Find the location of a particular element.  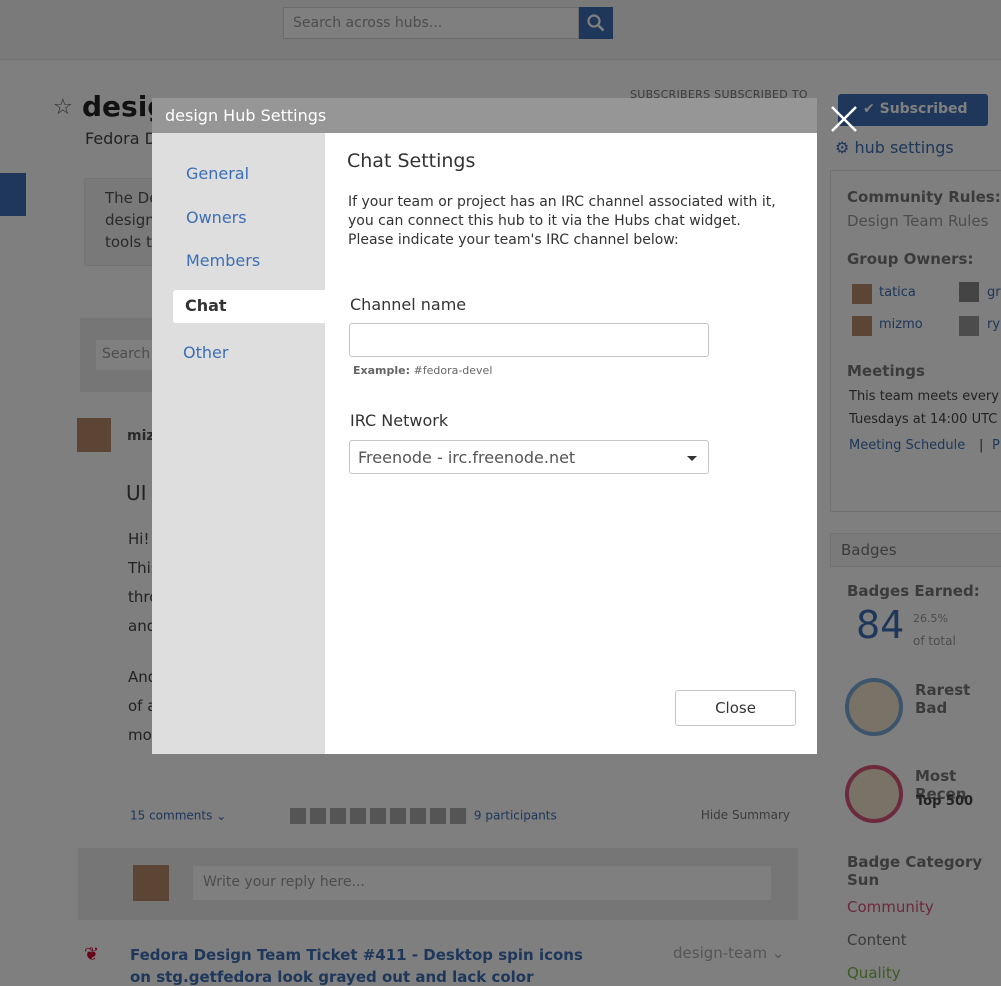

channel-name-label: Channel name is located at coordinates (408, 304).